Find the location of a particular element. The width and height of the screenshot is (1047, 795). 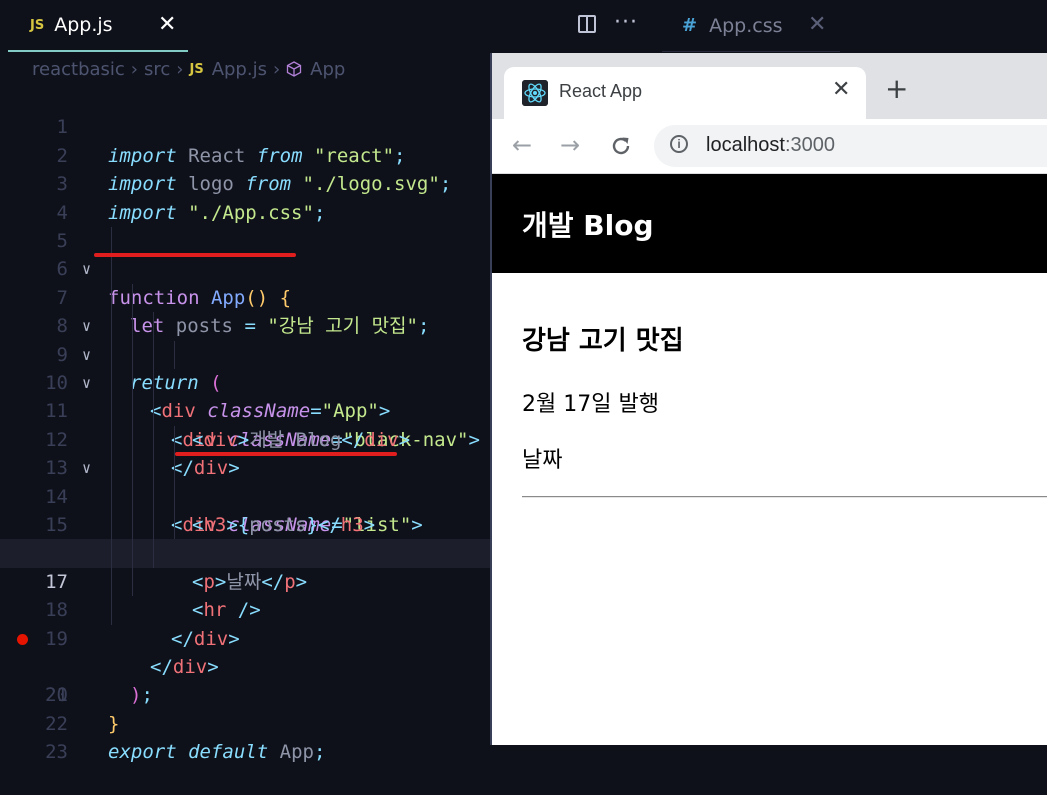

tab-app-css: # App.css ✕ is located at coordinates (751, 26).